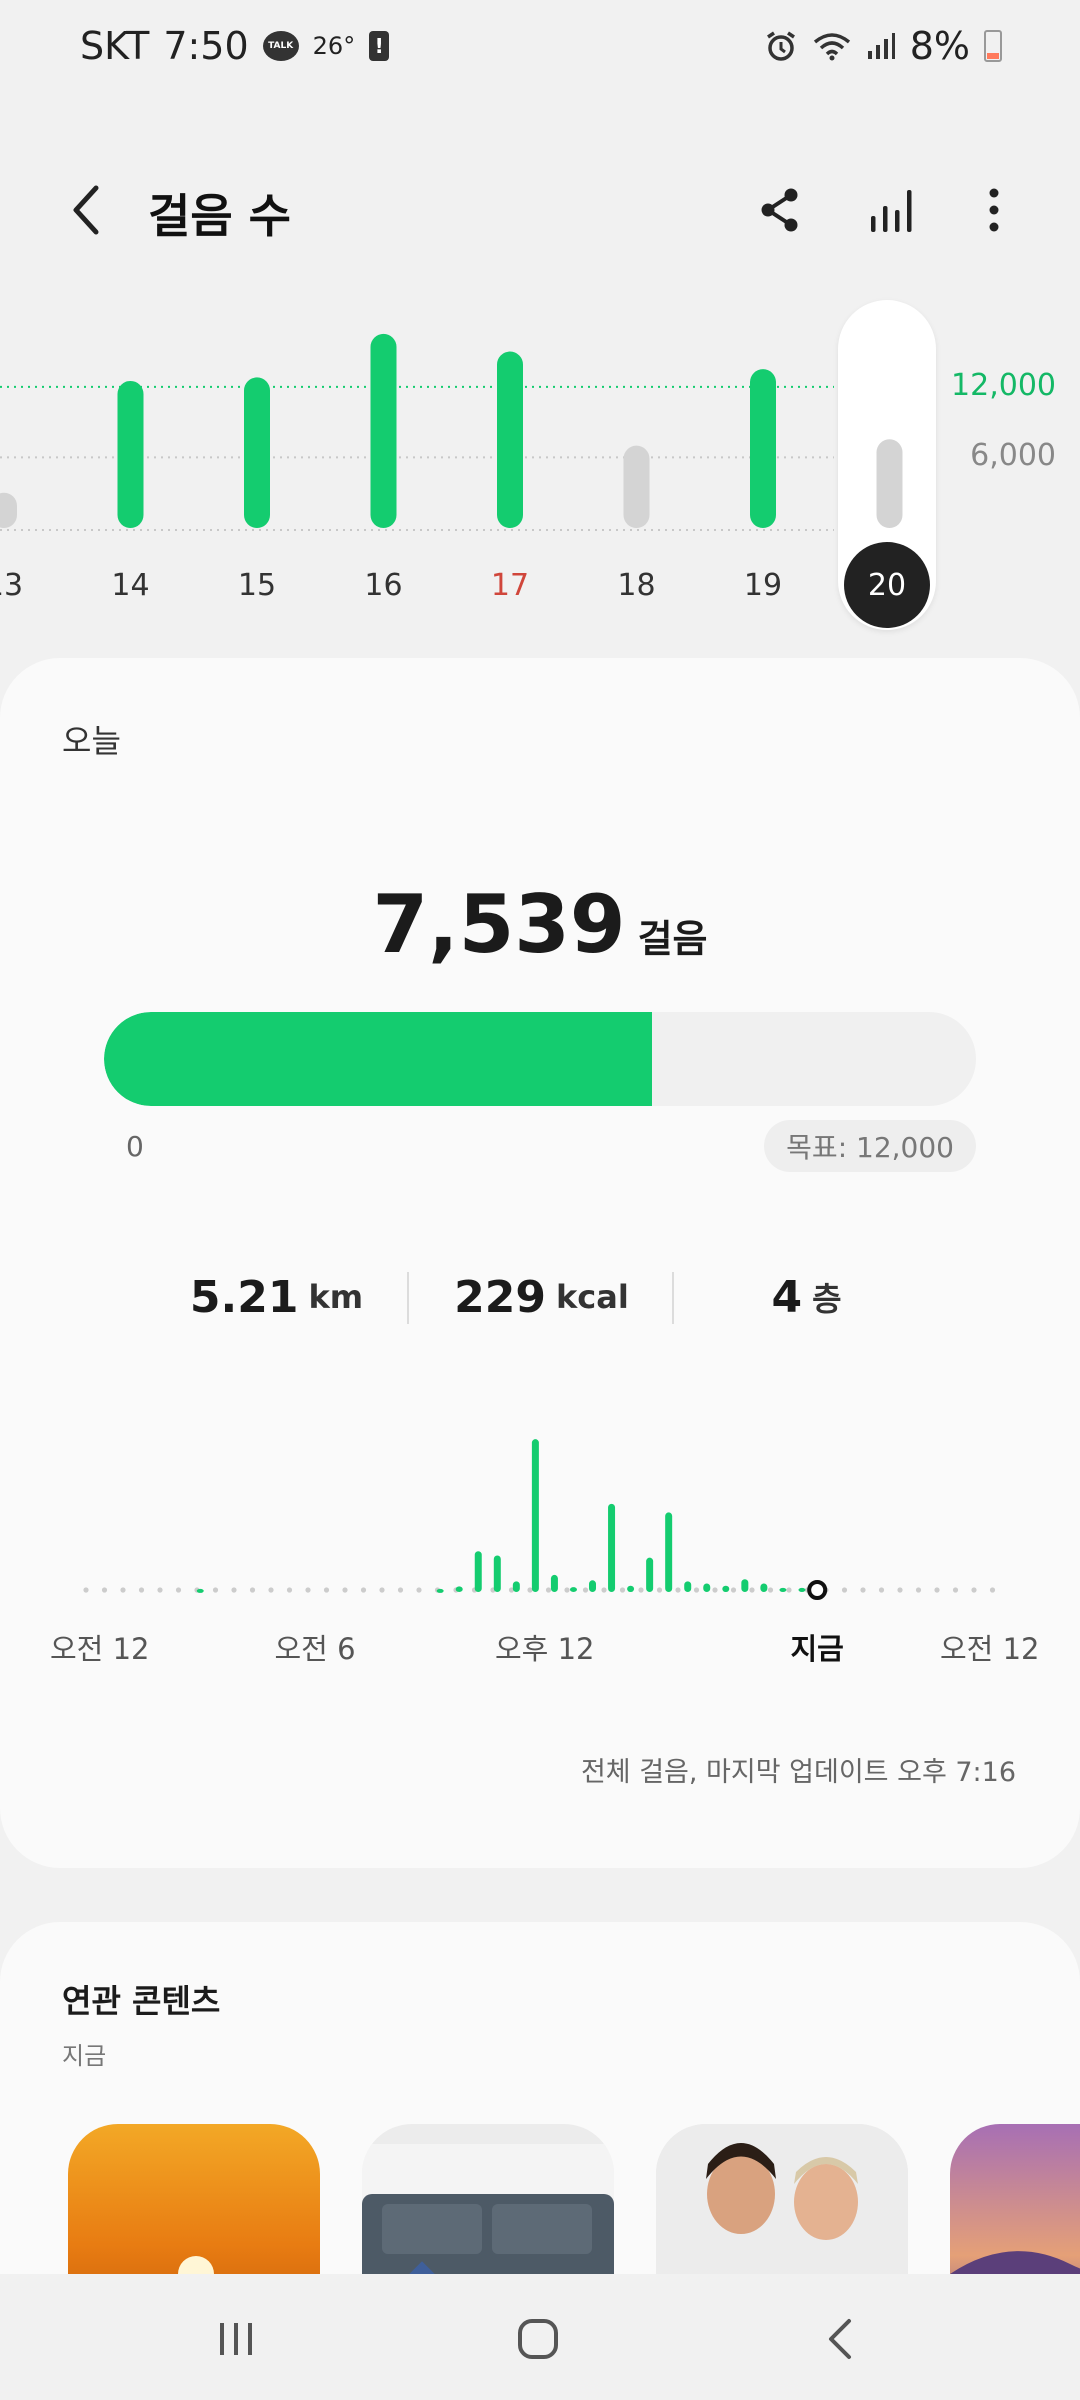 This screenshot has height=2400, width=1080. Describe the element at coordinates (115, 46) in the screenshot. I see `carrier-label: SKT` at that location.